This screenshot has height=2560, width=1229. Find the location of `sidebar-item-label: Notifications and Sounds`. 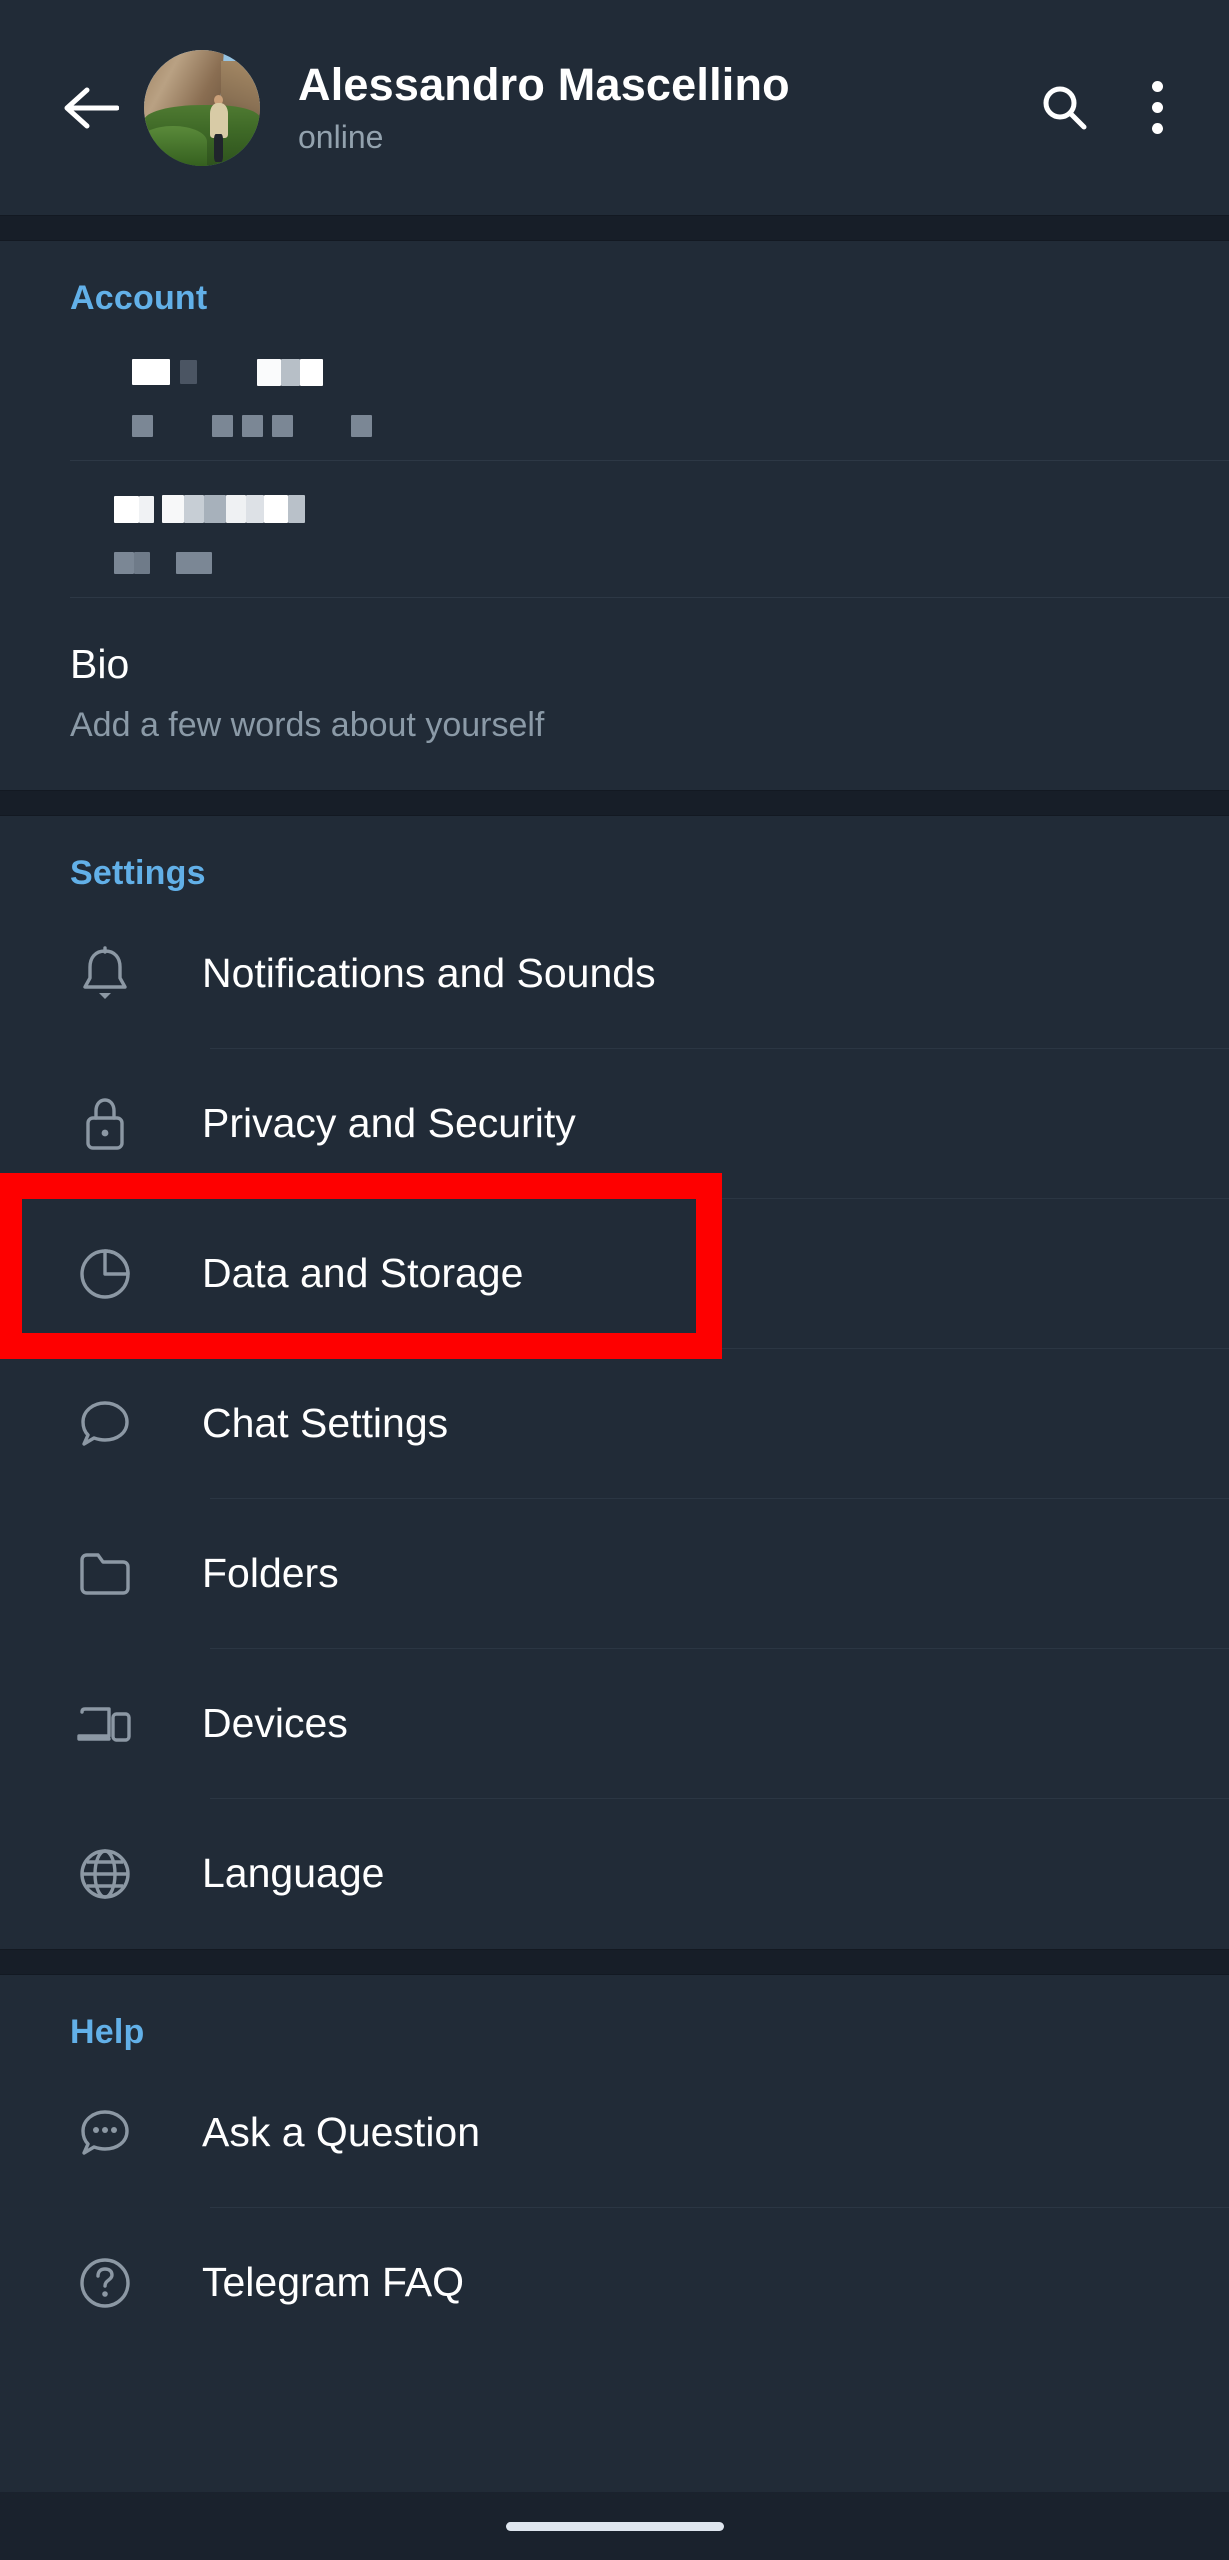

sidebar-item-label: Notifications and Sounds is located at coordinates (429, 973).